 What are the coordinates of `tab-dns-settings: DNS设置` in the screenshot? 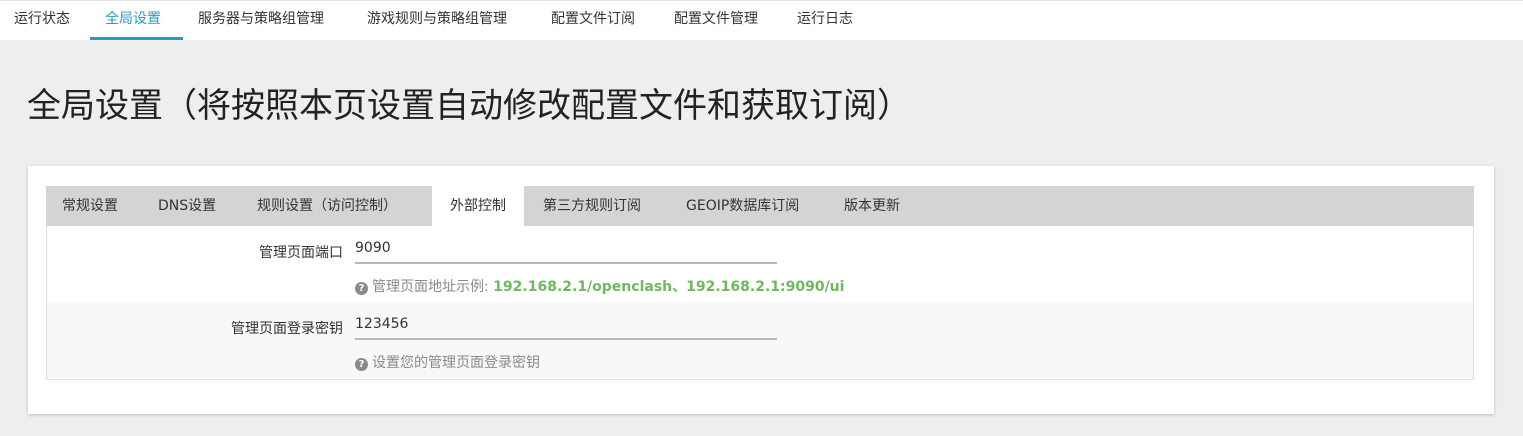 It's located at (187, 206).